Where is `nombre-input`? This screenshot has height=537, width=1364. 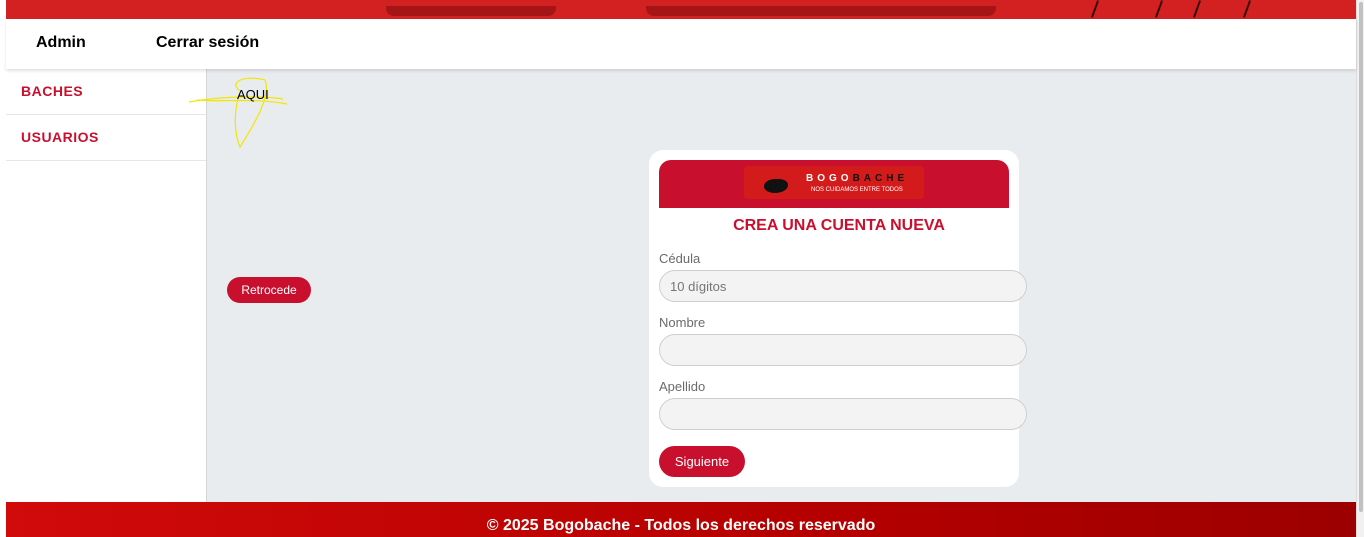 nombre-input is located at coordinates (843, 350).